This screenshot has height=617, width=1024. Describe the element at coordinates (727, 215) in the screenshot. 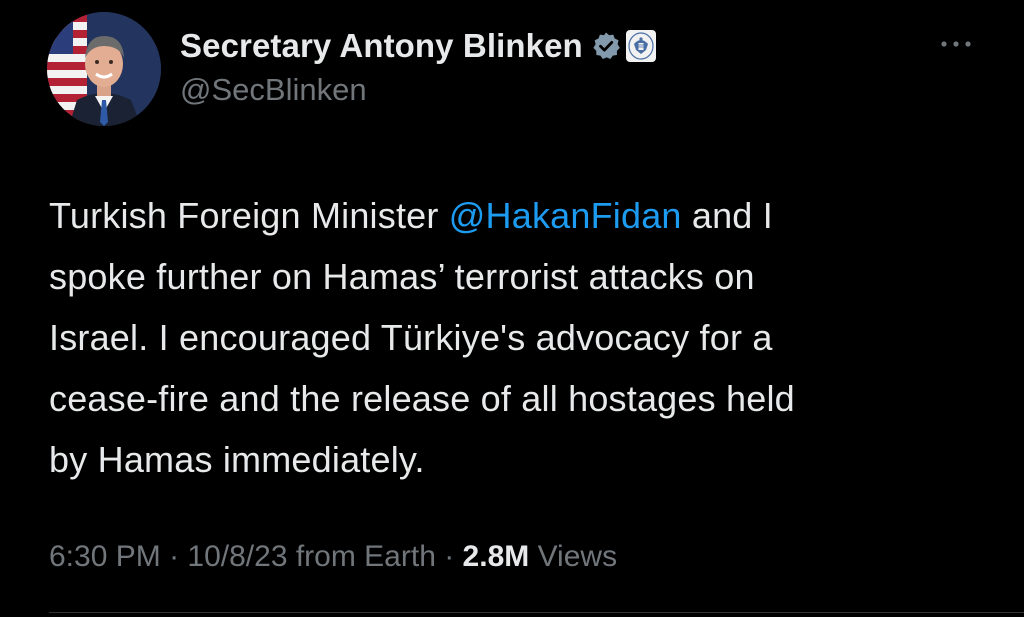

I see `tweet-text-segment: and I` at that location.